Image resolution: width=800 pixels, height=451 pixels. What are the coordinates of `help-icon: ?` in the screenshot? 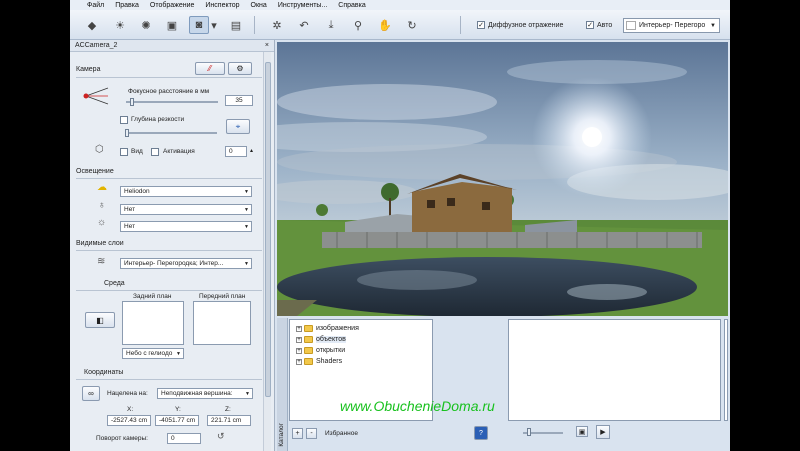 It's located at (481, 433).